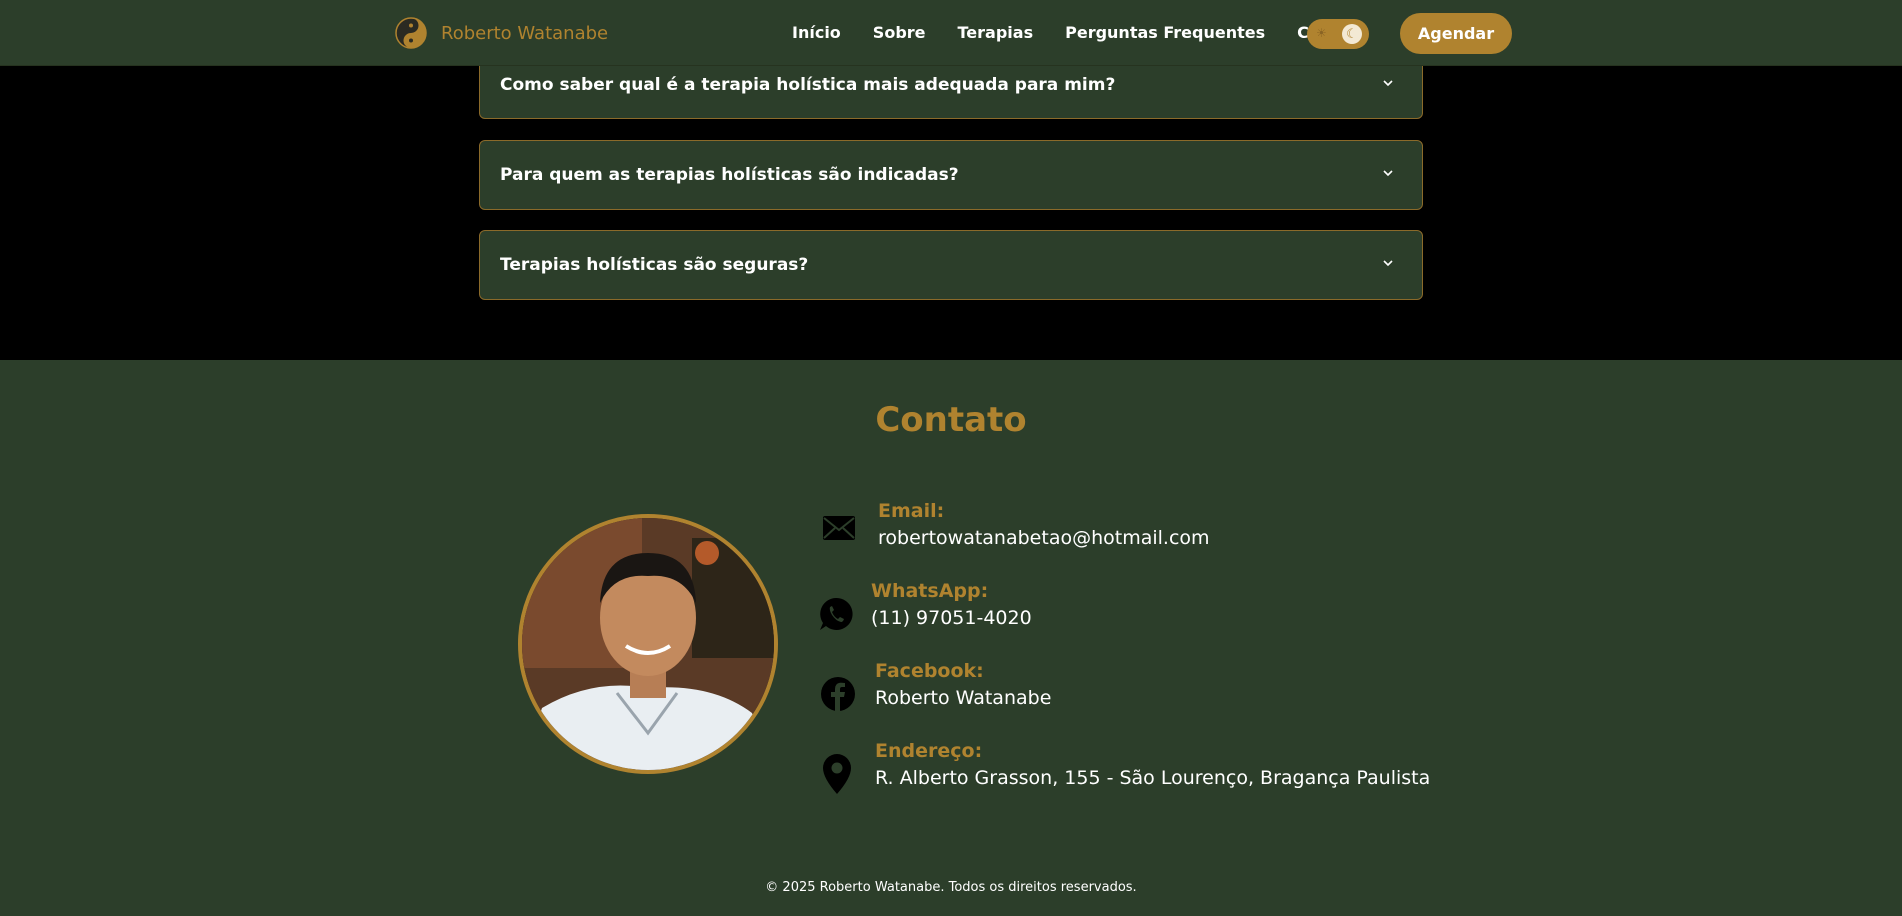 The image size is (1902, 916). I want to click on envelope-icon, so click(839, 528).